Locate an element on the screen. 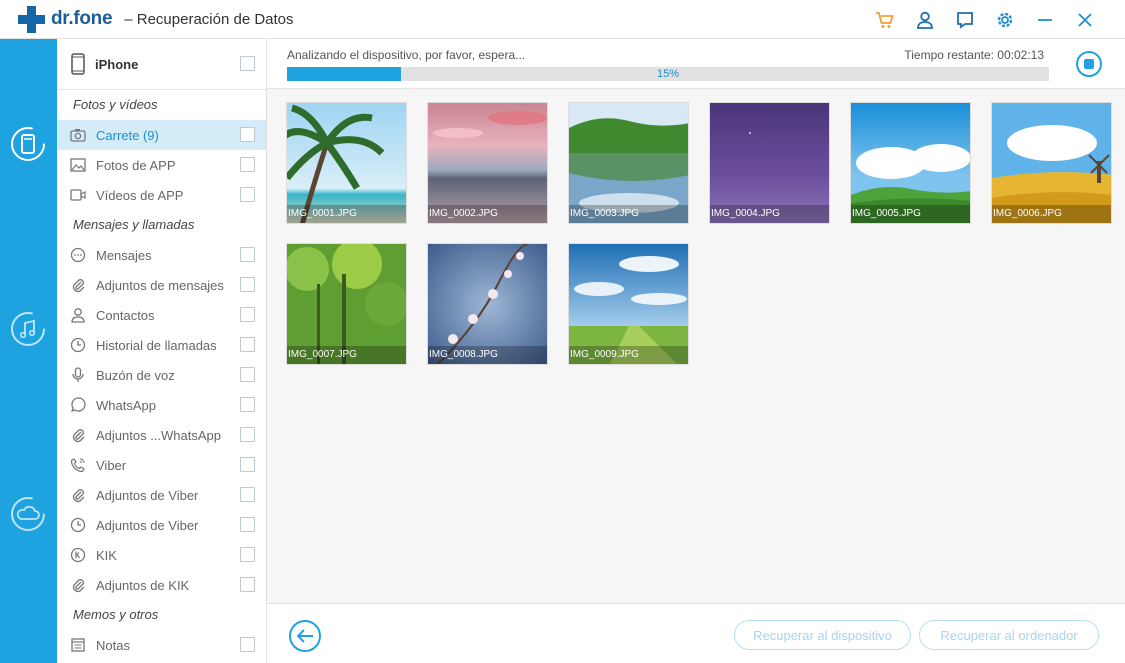 Image resolution: width=1125 pixels, height=663 pixels. thumbnail-filename: IMG_0004.JPG is located at coordinates (769, 214).